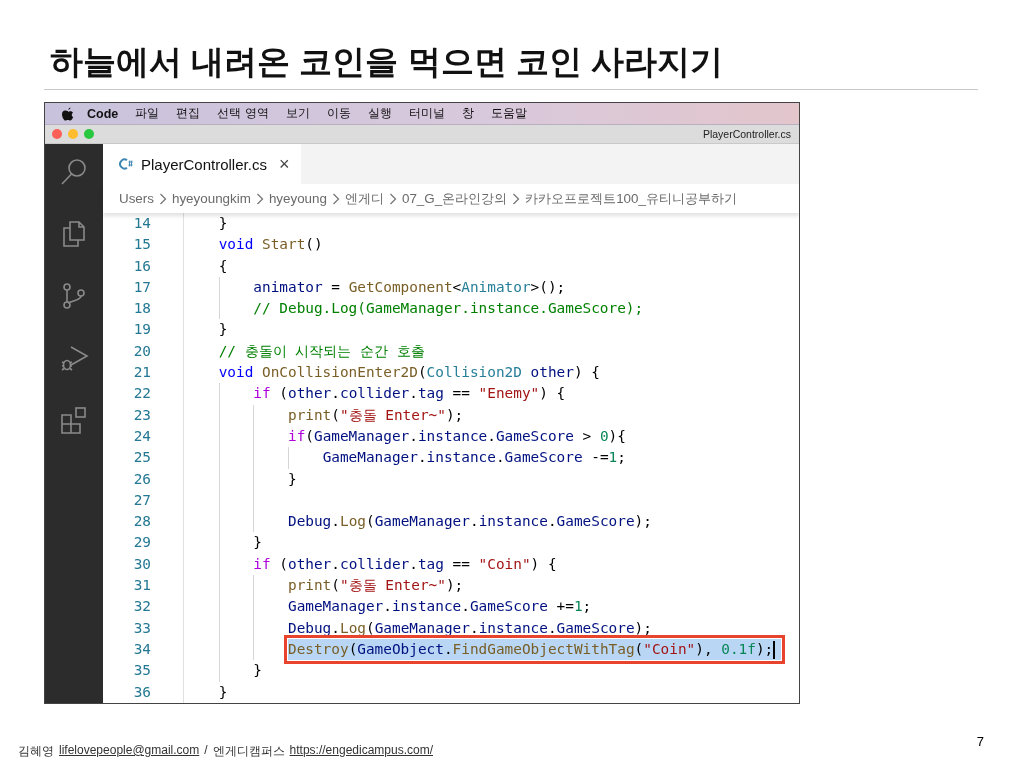 The width and height of the screenshot is (1024, 768). What do you see at coordinates (297, 198) in the screenshot?
I see `breadcrumb-item: hyeyoung` at bounding box center [297, 198].